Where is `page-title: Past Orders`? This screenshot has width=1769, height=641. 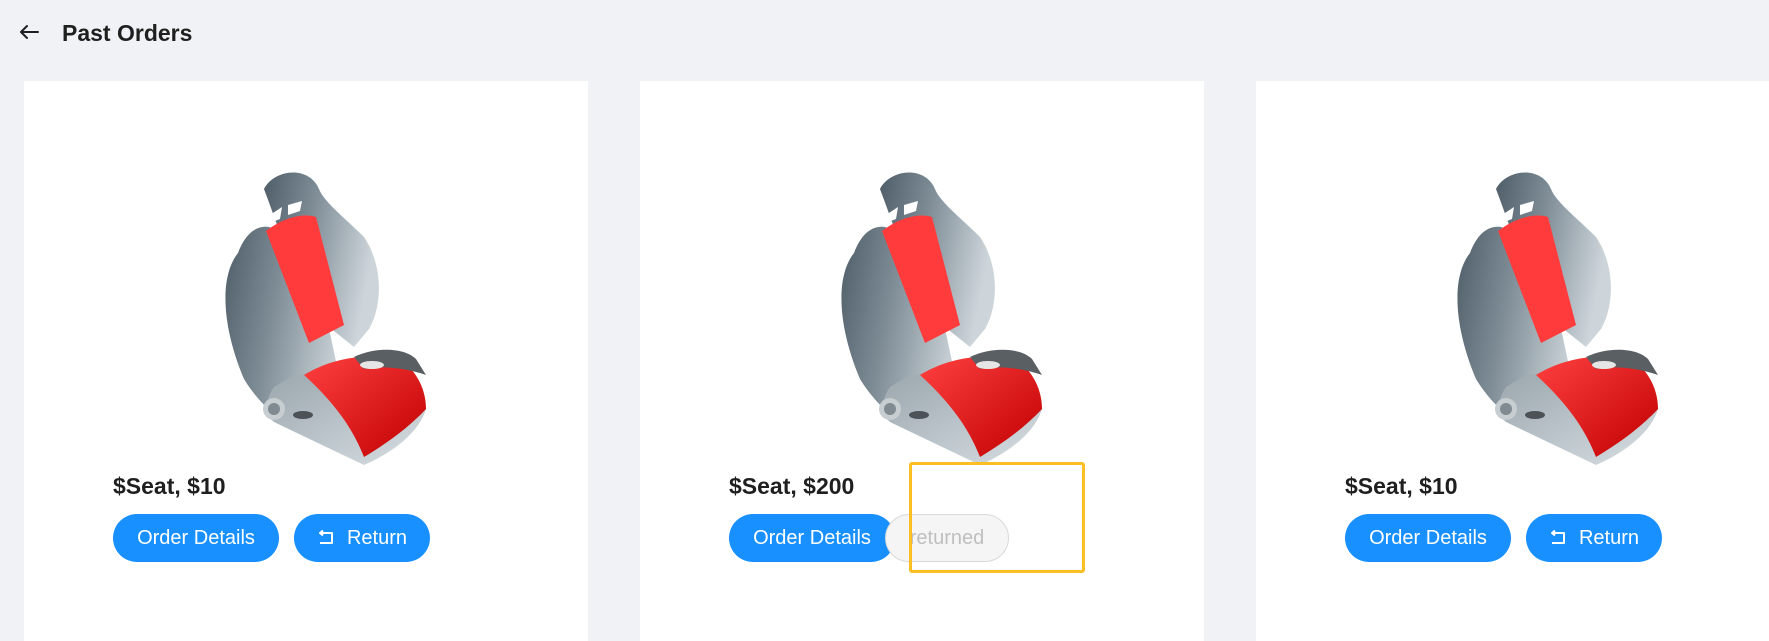
page-title: Past Orders is located at coordinates (127, 33).